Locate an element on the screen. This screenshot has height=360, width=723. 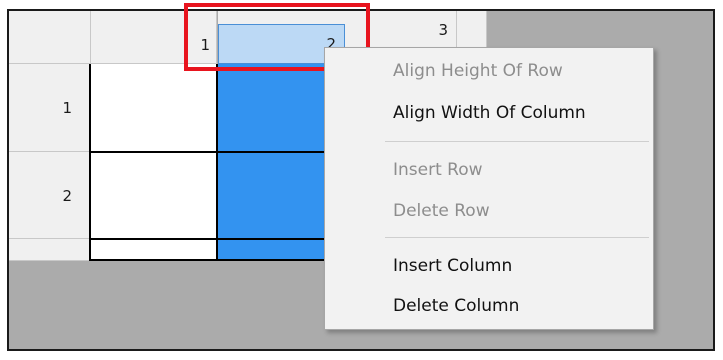
menu-item-delete-row: Delete Row is located at coordinates (489, 211).